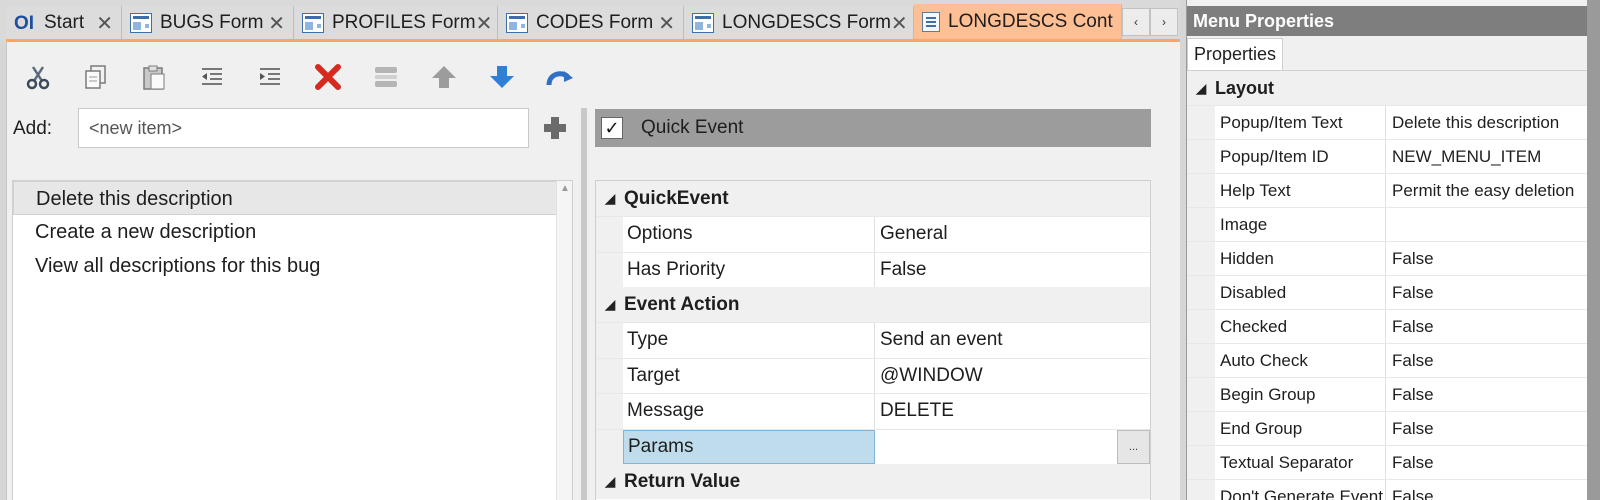 This screenshot has width=1600, height=500. What do you see at coordinates (292, 266) in the screenshot?
I see `list-item: View all descriptions for this bug` at bounding box center [292, 266].